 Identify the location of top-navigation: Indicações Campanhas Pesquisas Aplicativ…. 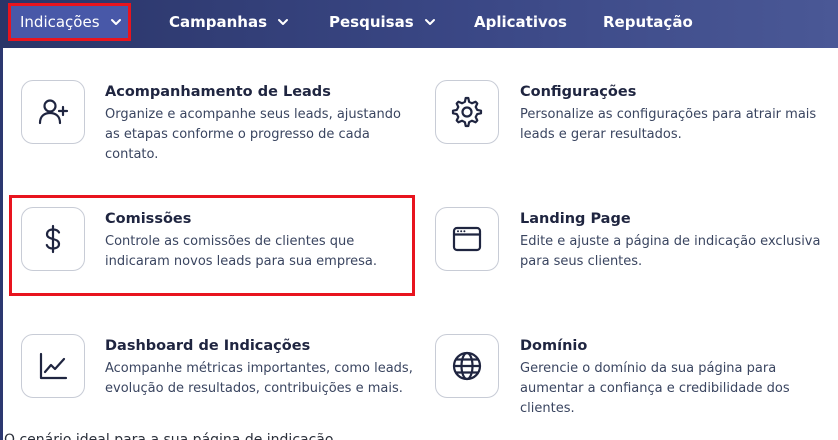
(419, 24).